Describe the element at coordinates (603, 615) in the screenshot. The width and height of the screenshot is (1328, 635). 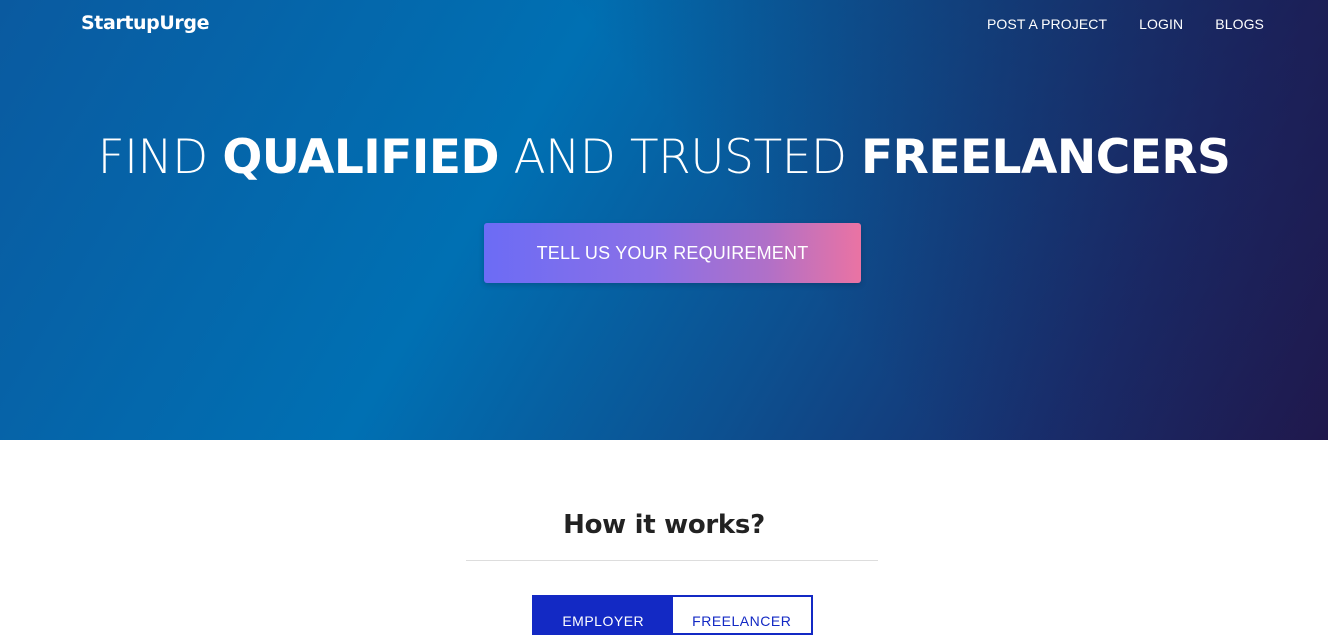
I see `tab-employer: EMPLOYER` at that location.